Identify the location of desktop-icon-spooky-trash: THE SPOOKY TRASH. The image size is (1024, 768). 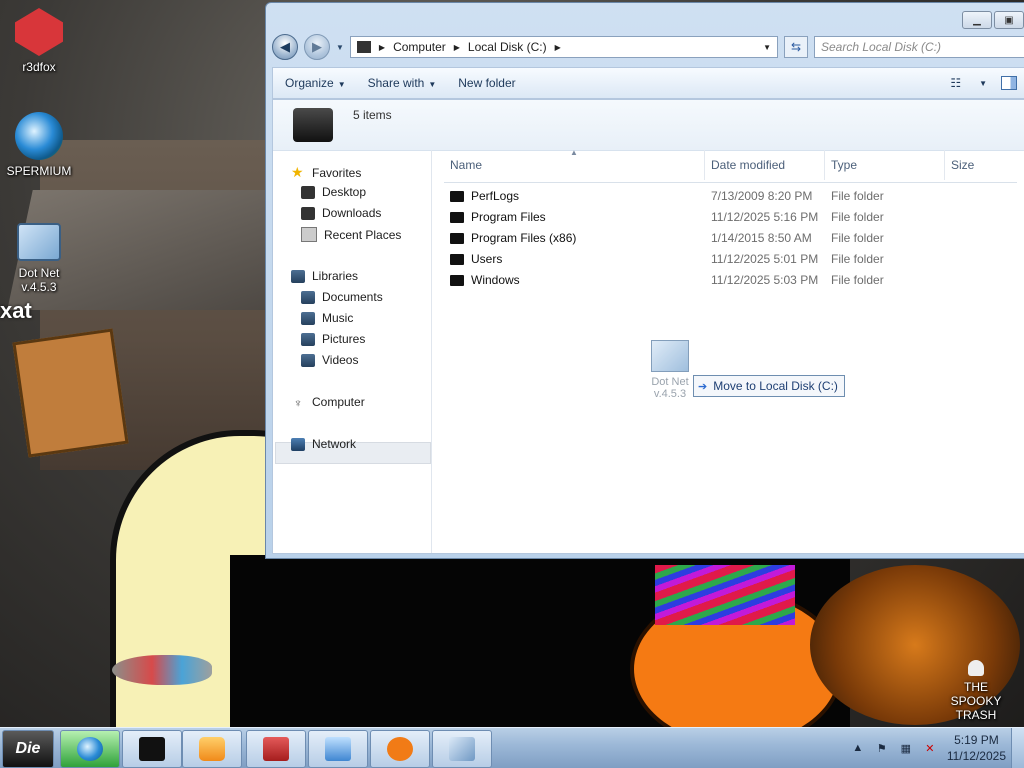
(976, 691).